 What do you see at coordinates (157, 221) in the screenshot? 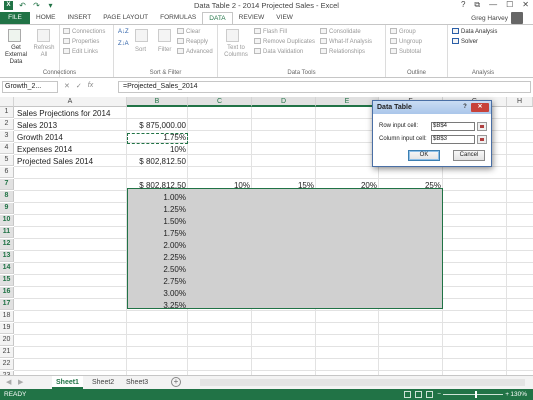
I see `cell-b-input: 1.50%` at bounding box center [157, 221].